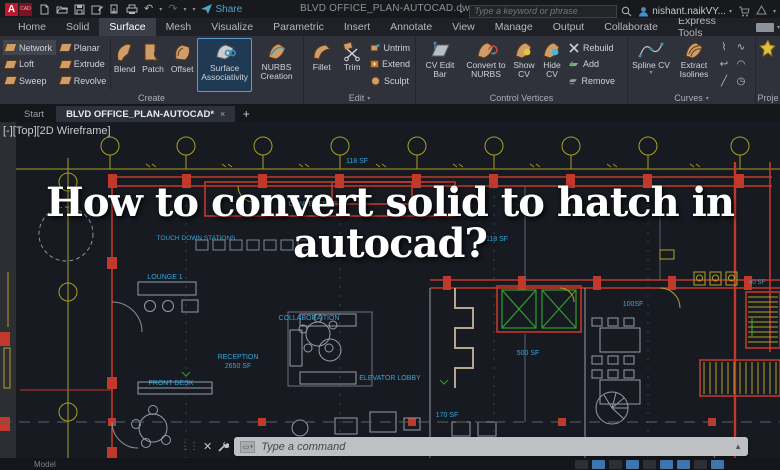 This screenshot has height=470, width=780. Describe the element at coordinates (172, 9) in the screenshot. I see `redo-icon: ↷` at that location.